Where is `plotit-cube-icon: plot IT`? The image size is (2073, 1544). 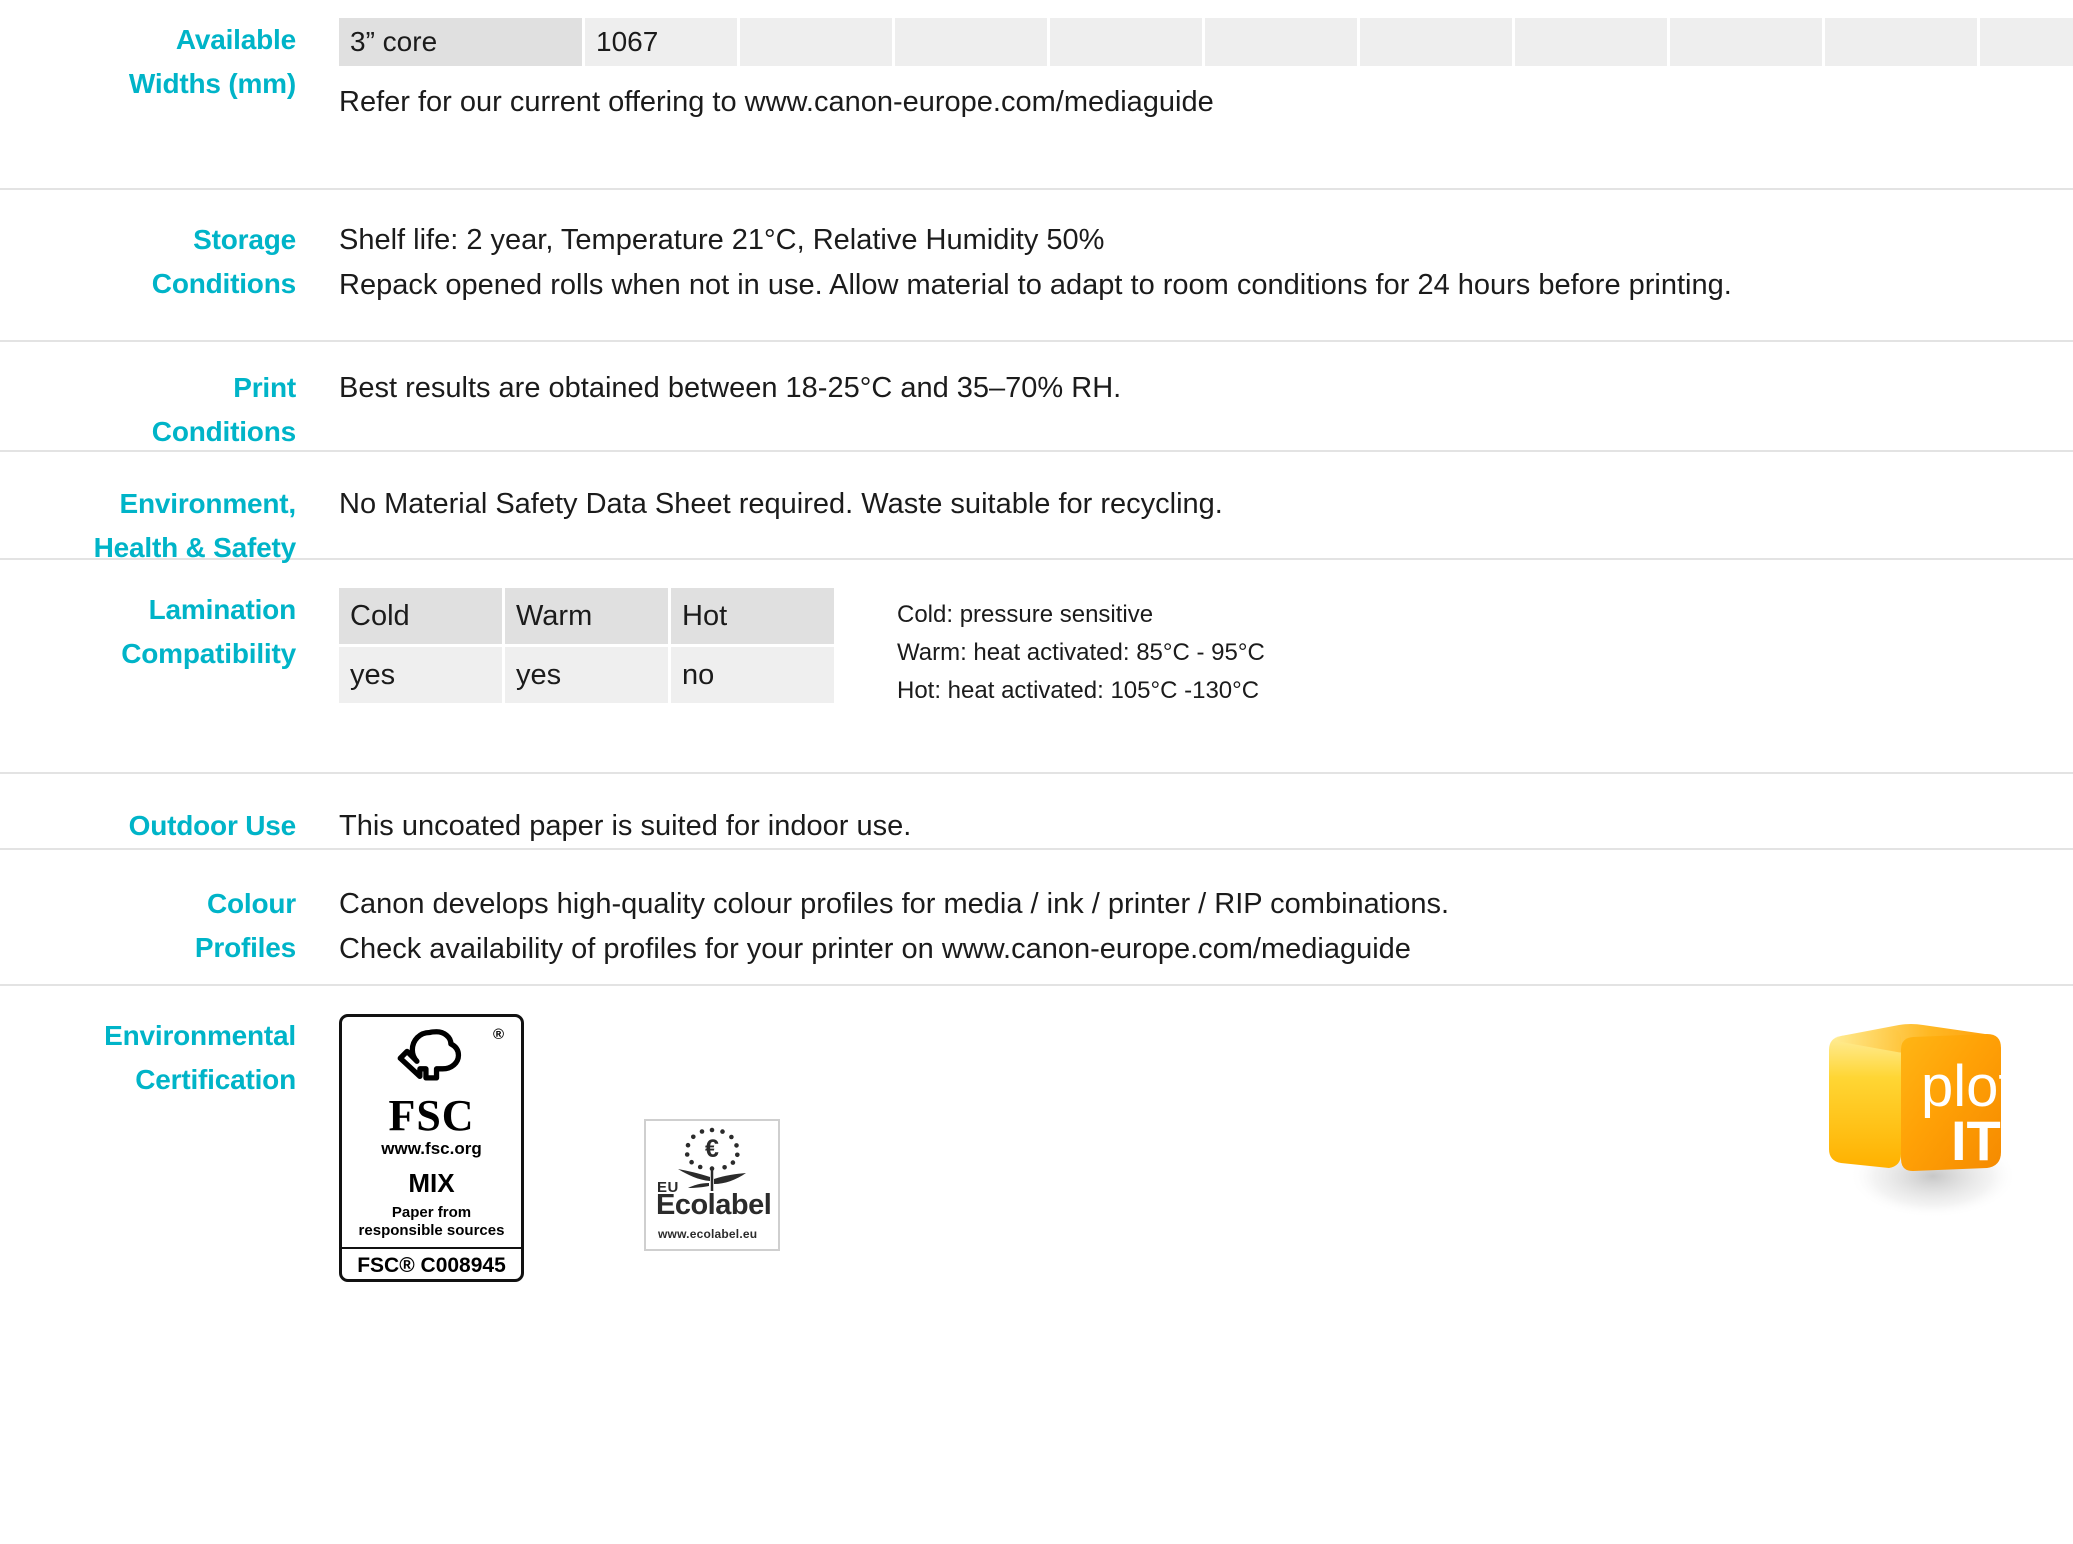
plotit-cube-icon: plot IT is located at coordinates (1923, 1121).